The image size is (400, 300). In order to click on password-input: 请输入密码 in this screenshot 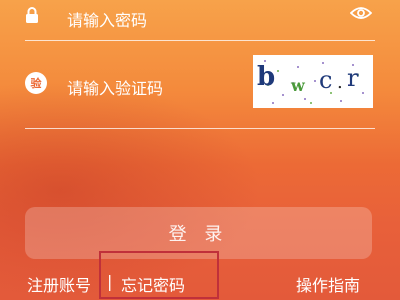, I will do `click(107, 19)`.